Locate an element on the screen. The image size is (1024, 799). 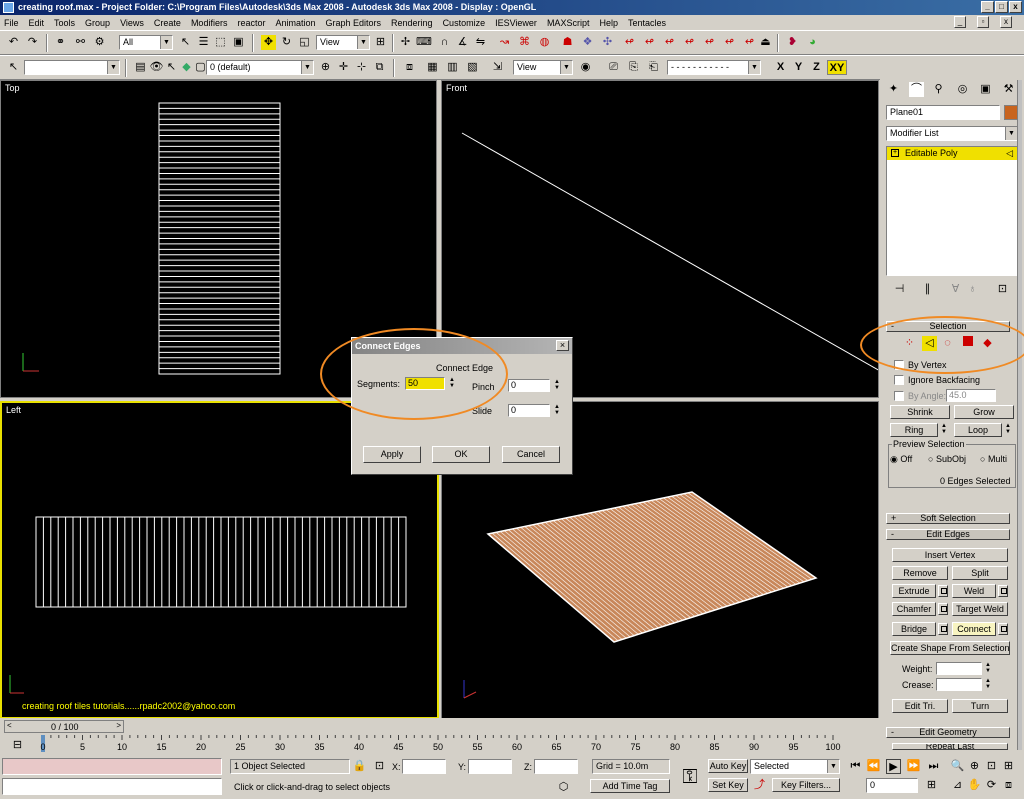
freeze-icon: ↖ is located at coordinates (171, 67).